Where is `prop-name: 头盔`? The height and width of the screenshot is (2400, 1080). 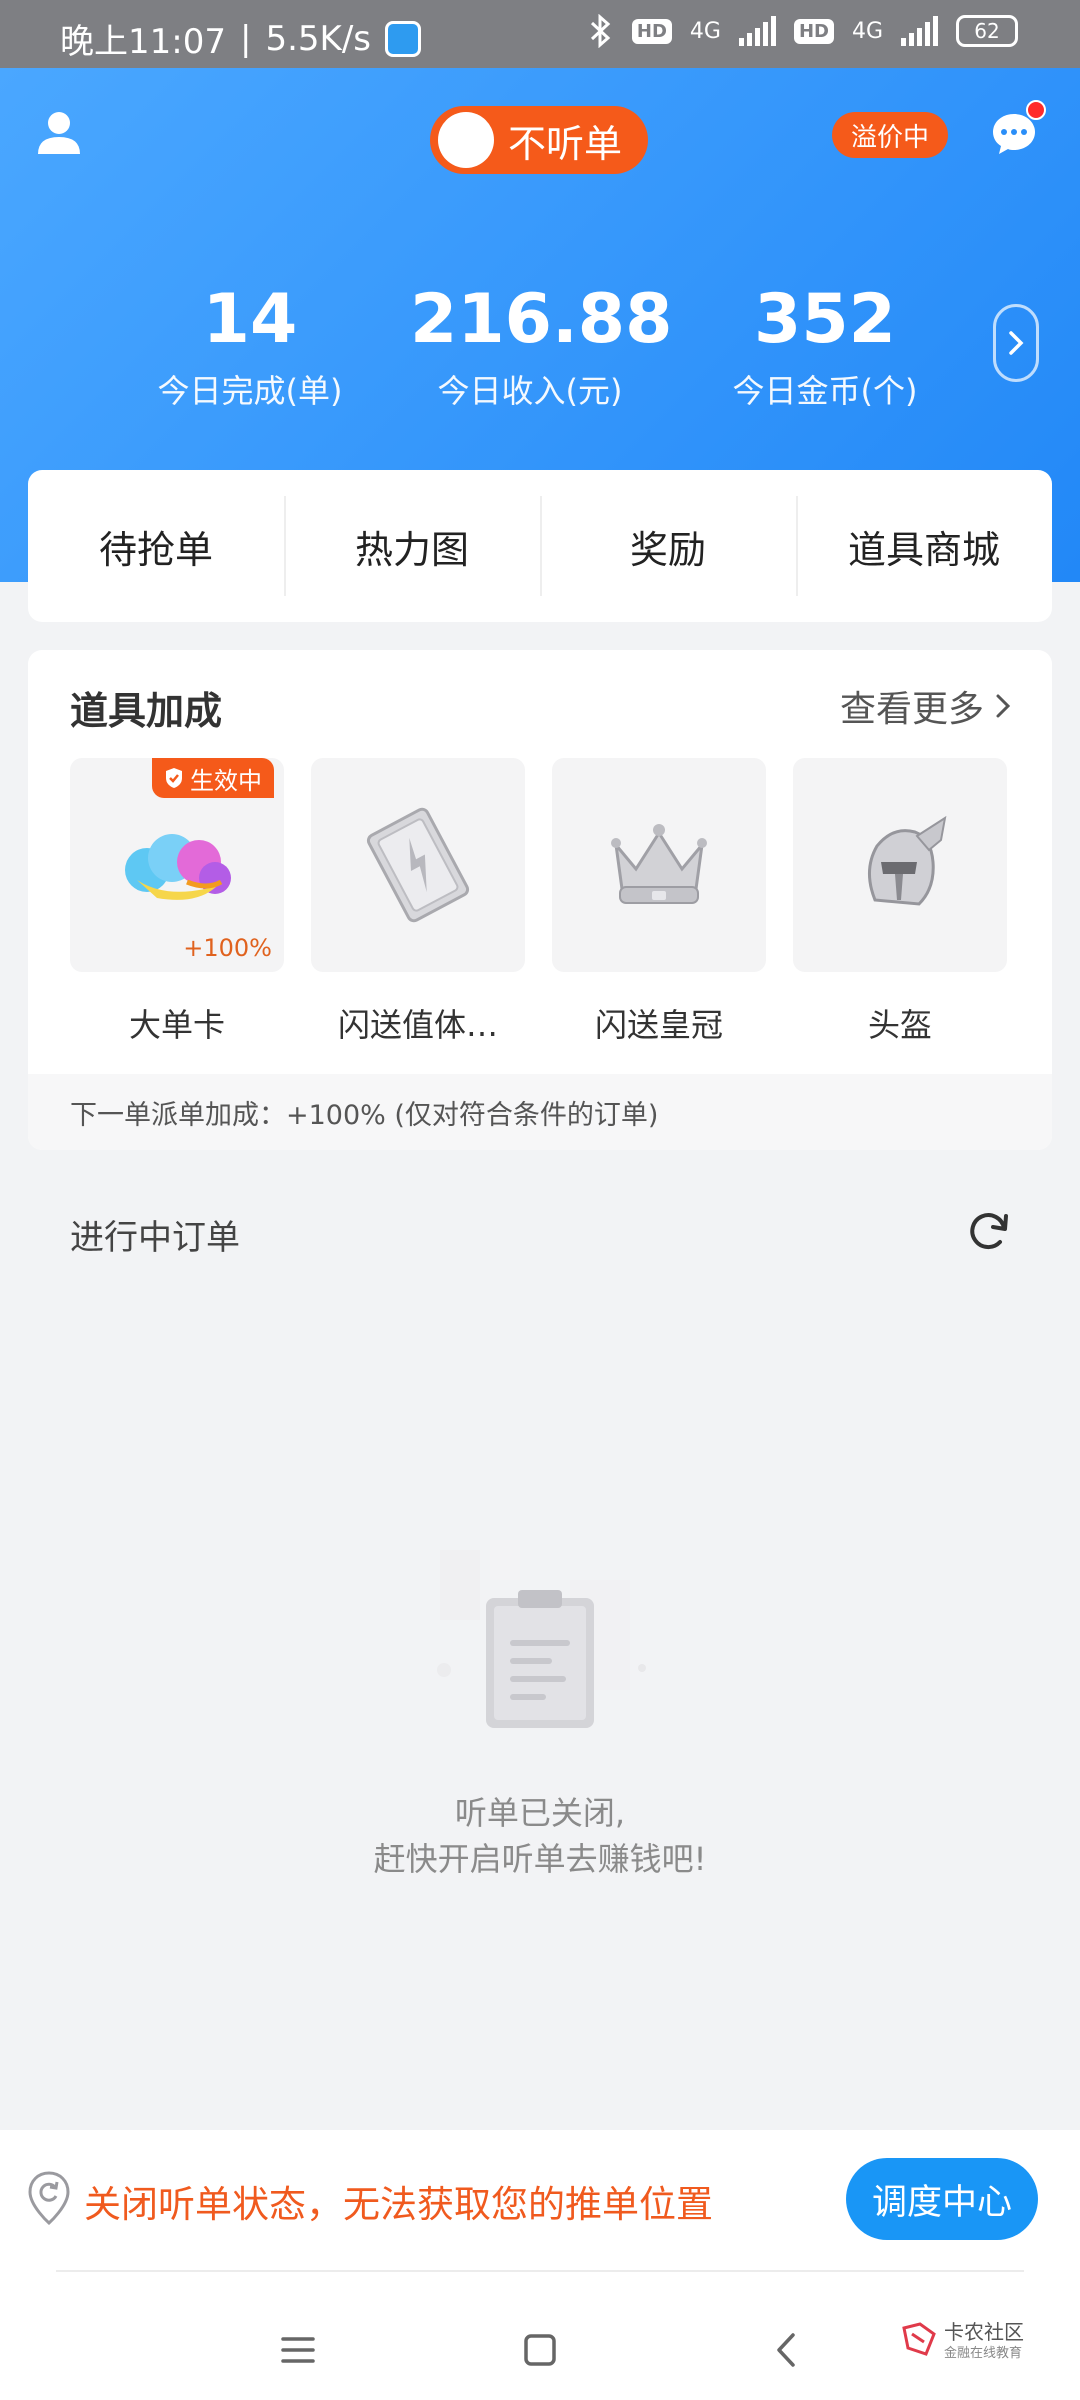 prop-name: 头盔 is located at coordinates (899, 1025).